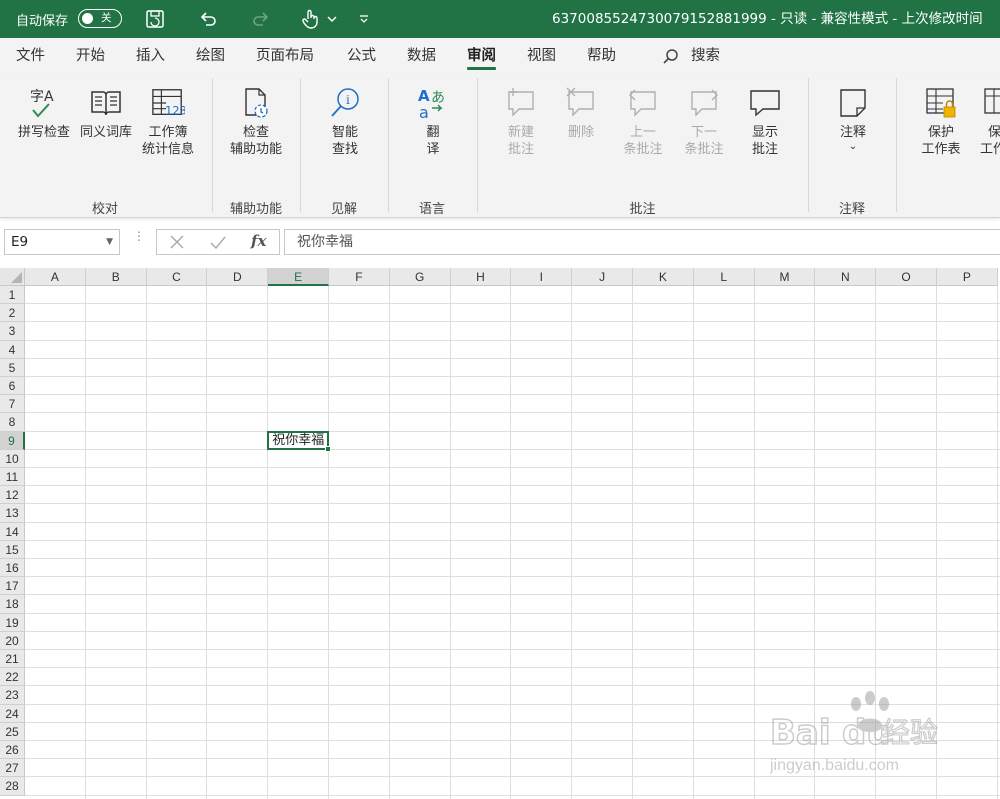 The image size is (1000, 799). Describe the element at coordinates (139, 236) in the screenshot. I see `more-options-icon: ⋮` at that location.